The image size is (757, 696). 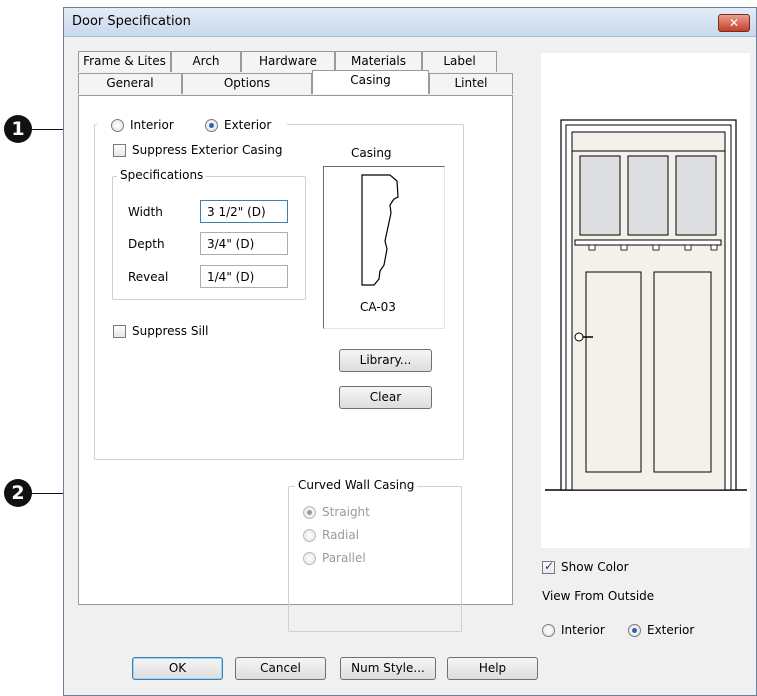 I want to click on depth-label: Depth, so click(x=146, y=244).